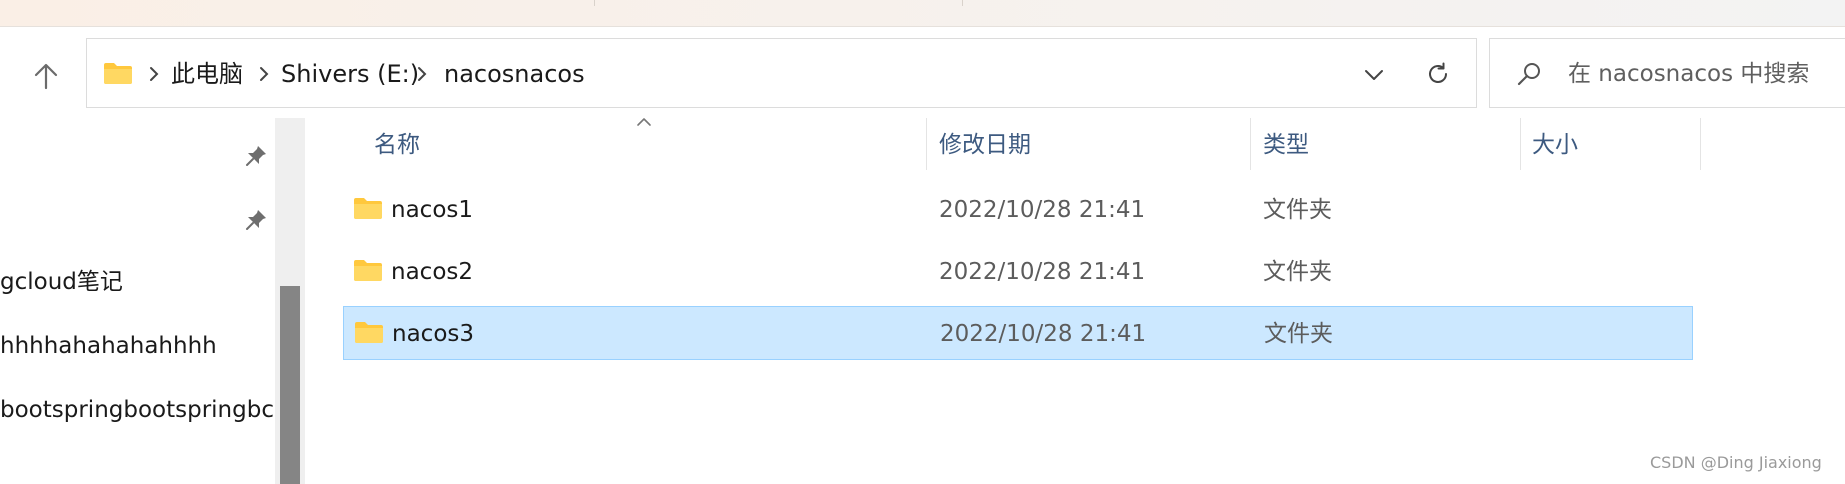 The height and width of the screenshot is (484, 1845). Describe the element at coordinates (1688, 74) in the screenshot. I see `search-input: 在 nacosnacos 中搜索` at that location.